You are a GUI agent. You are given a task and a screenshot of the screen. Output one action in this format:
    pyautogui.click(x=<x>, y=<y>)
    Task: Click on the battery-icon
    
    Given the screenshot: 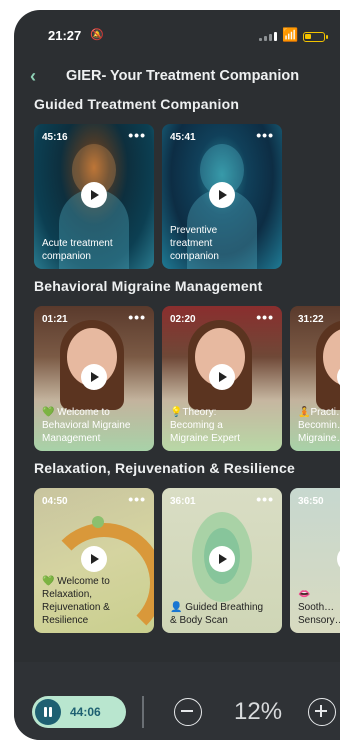 What is the action you would take?
    pyautogui.click(x=315, y=37)
    